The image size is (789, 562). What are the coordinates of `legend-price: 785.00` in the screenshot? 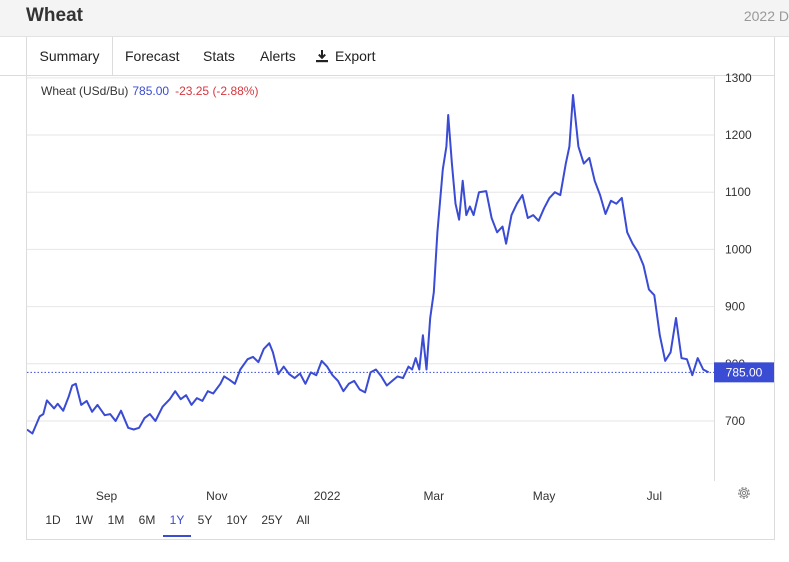 It's located at (151, 91).